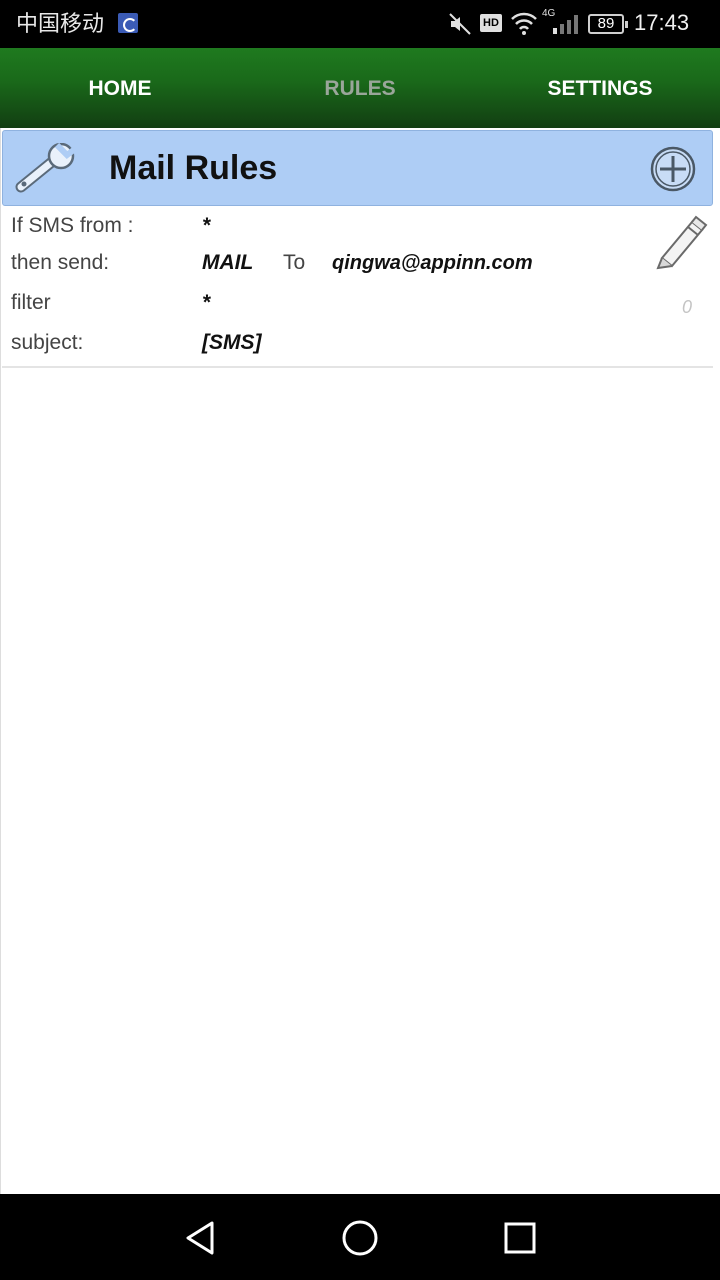 The height and width of the screenshot is (1280, 720). Describe the element at coordinates (357, 168) in the screenshot. I see `mail-rules-header: Mail Rules` at that location.